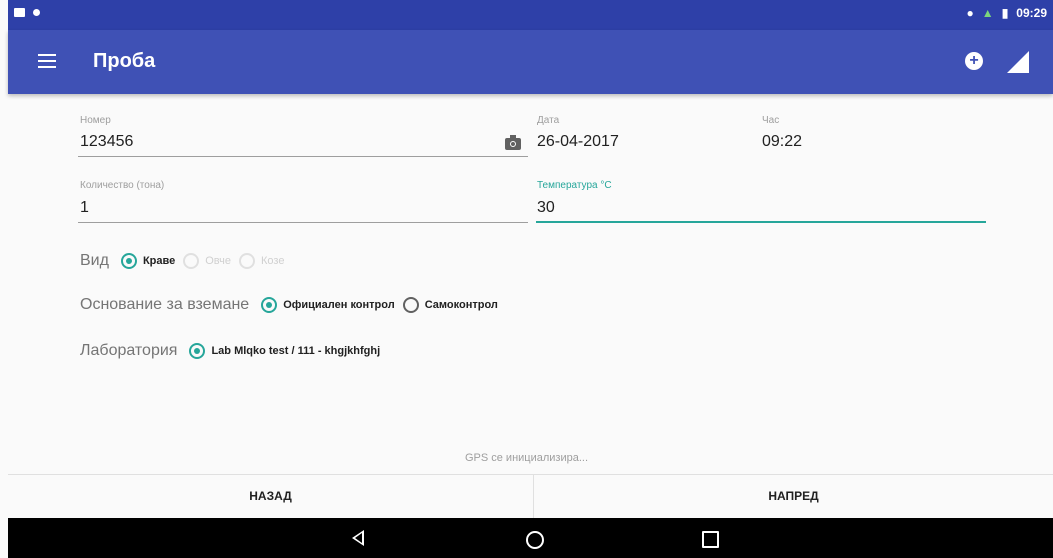  Describe the element at coordinates (546, 208) in the screenshot. I see `temperature-field: 30` at that location.